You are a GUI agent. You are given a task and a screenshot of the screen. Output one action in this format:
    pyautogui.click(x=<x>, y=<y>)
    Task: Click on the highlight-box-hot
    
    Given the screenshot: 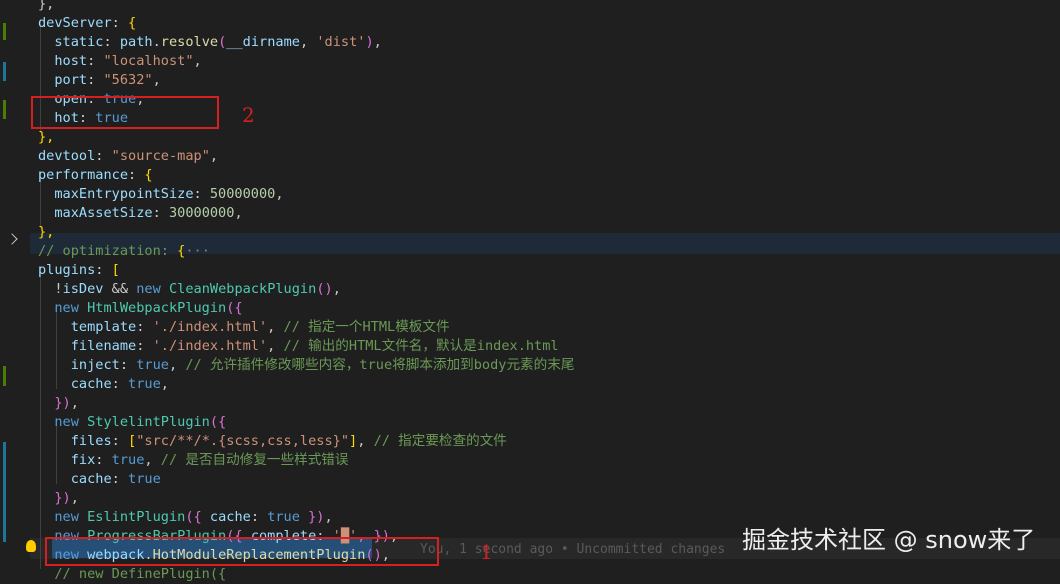 What is the action you would take?
    pyautogui.click(x=125, y=112)
    